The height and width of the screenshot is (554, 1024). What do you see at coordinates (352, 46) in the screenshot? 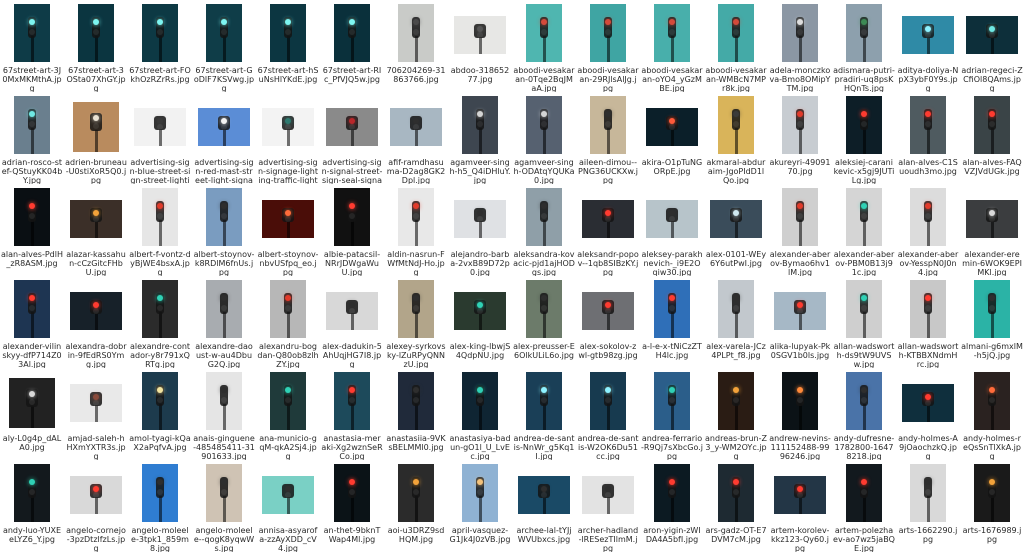
I see `file-item: 67street-art-RIc_PfVJQ5w.jpg` at bounding box center [352, 46].